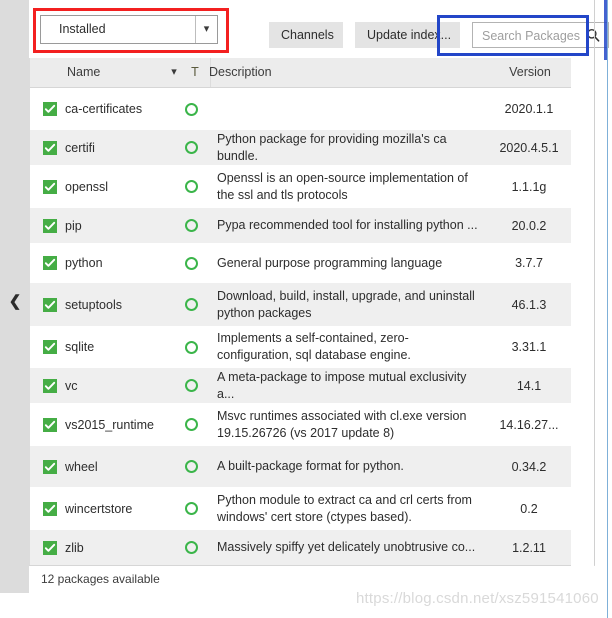  Describe the element at coordinates (83, 72) in the screenshot. I see `column-header-name: Name` at that location.